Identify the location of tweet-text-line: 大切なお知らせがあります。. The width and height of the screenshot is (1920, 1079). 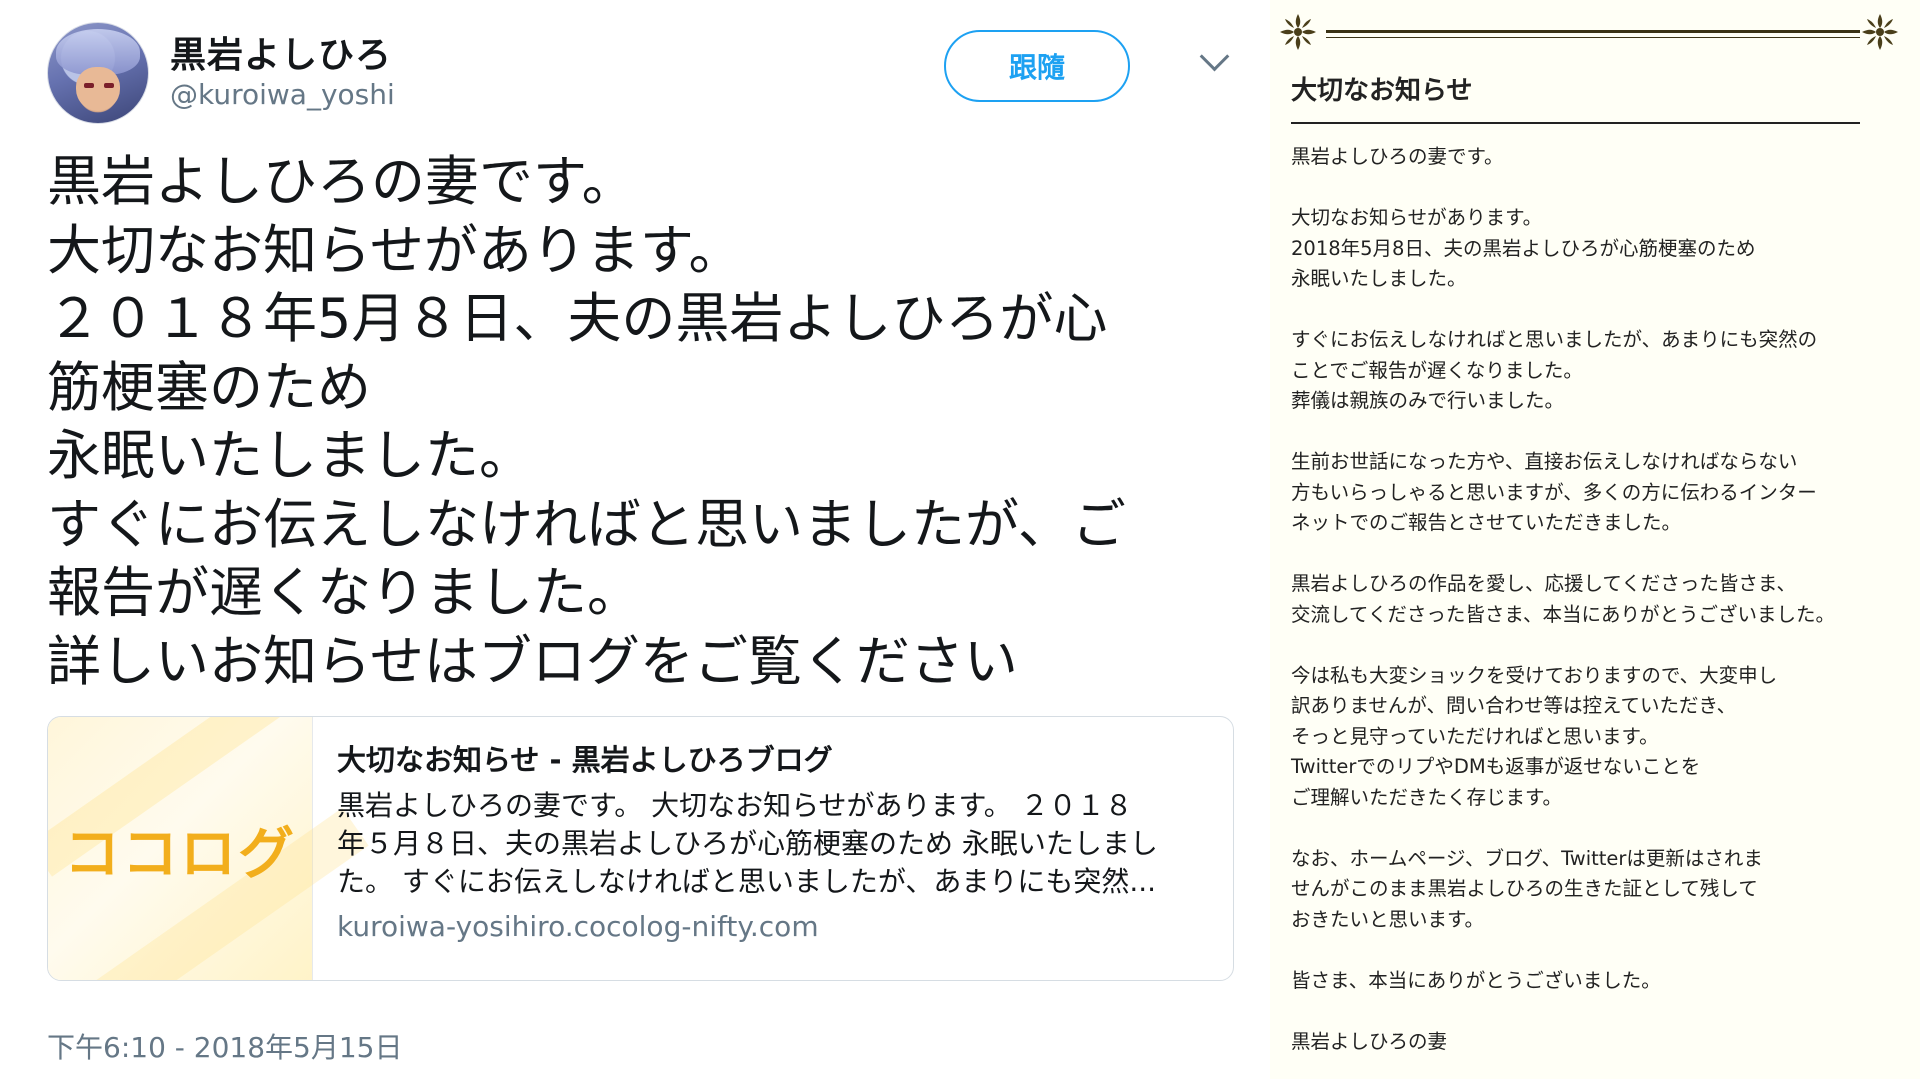
(395, 250).